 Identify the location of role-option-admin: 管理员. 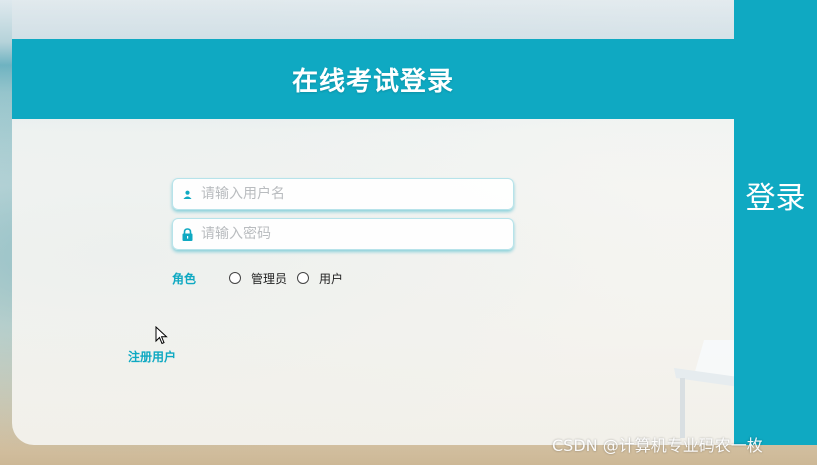
(258, 278).